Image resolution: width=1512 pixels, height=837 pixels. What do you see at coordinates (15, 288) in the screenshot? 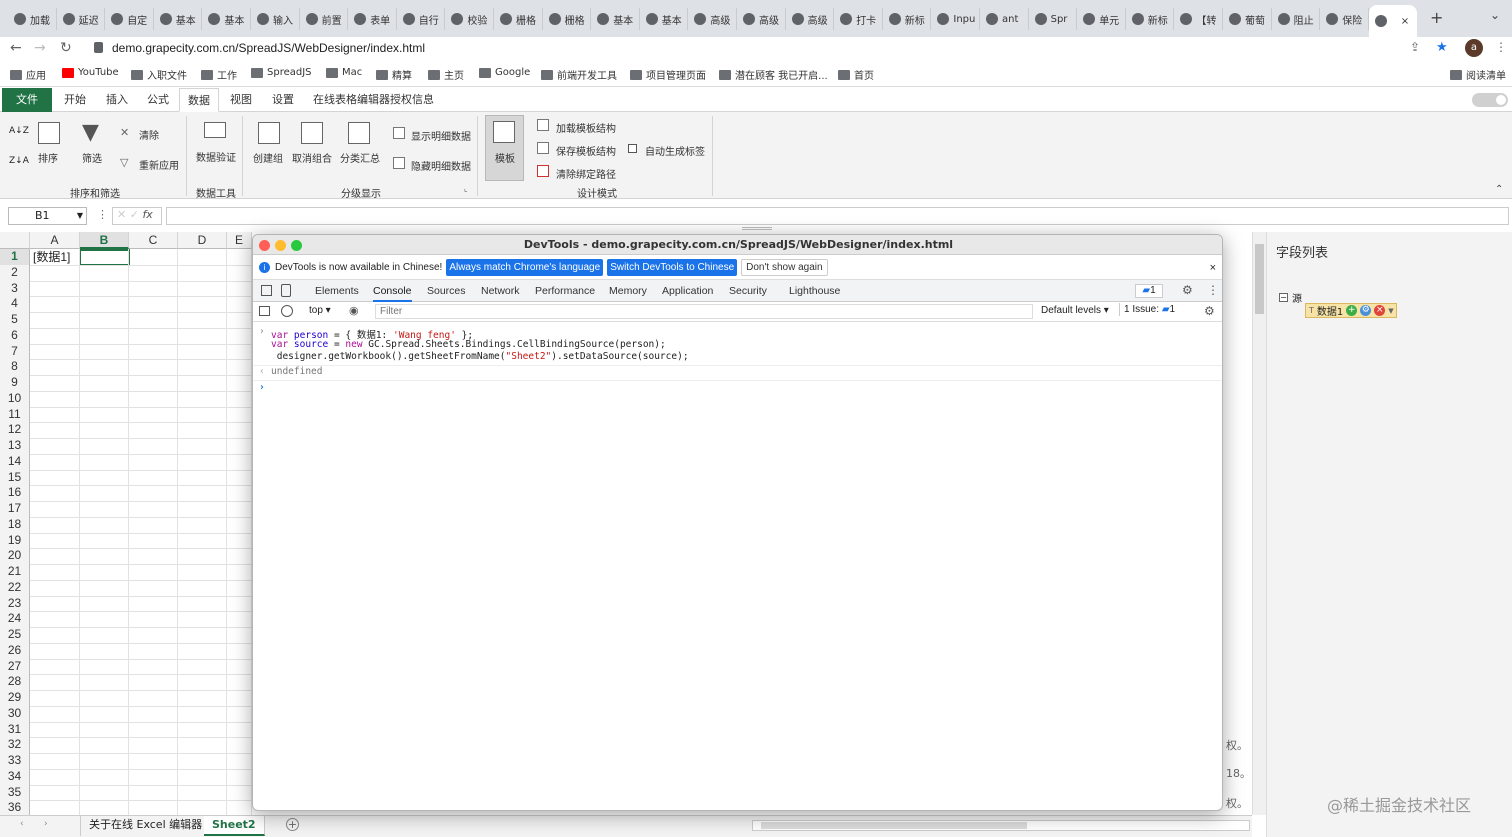
I see `row-header: 3` at bounding box center [15, 288].